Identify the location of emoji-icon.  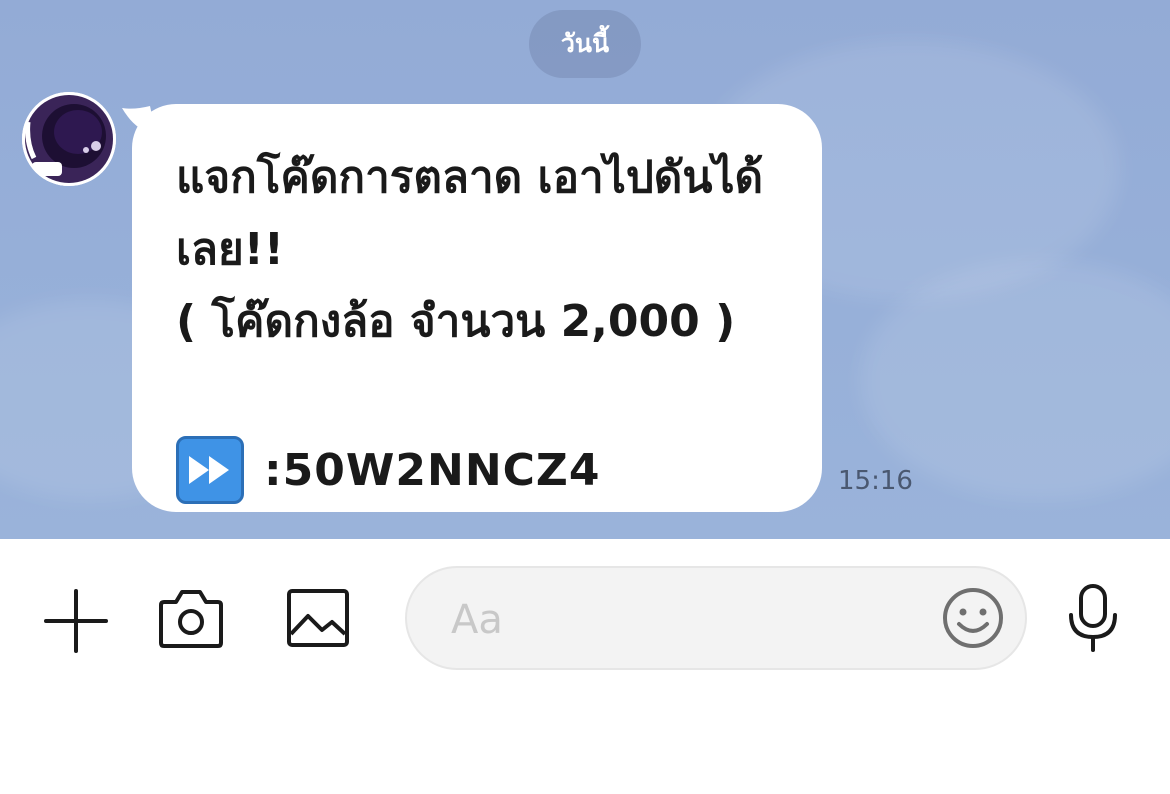
(973, 618).